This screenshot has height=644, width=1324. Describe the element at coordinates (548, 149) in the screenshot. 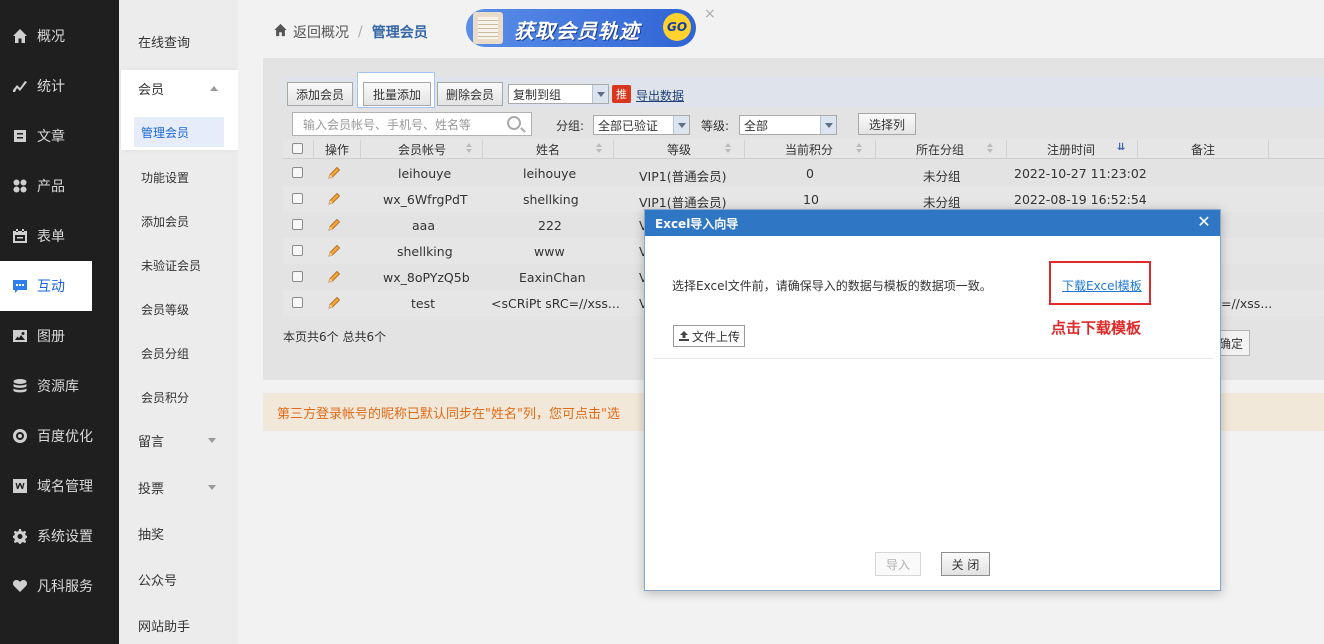

I see `th-name: 姓名` at that location.